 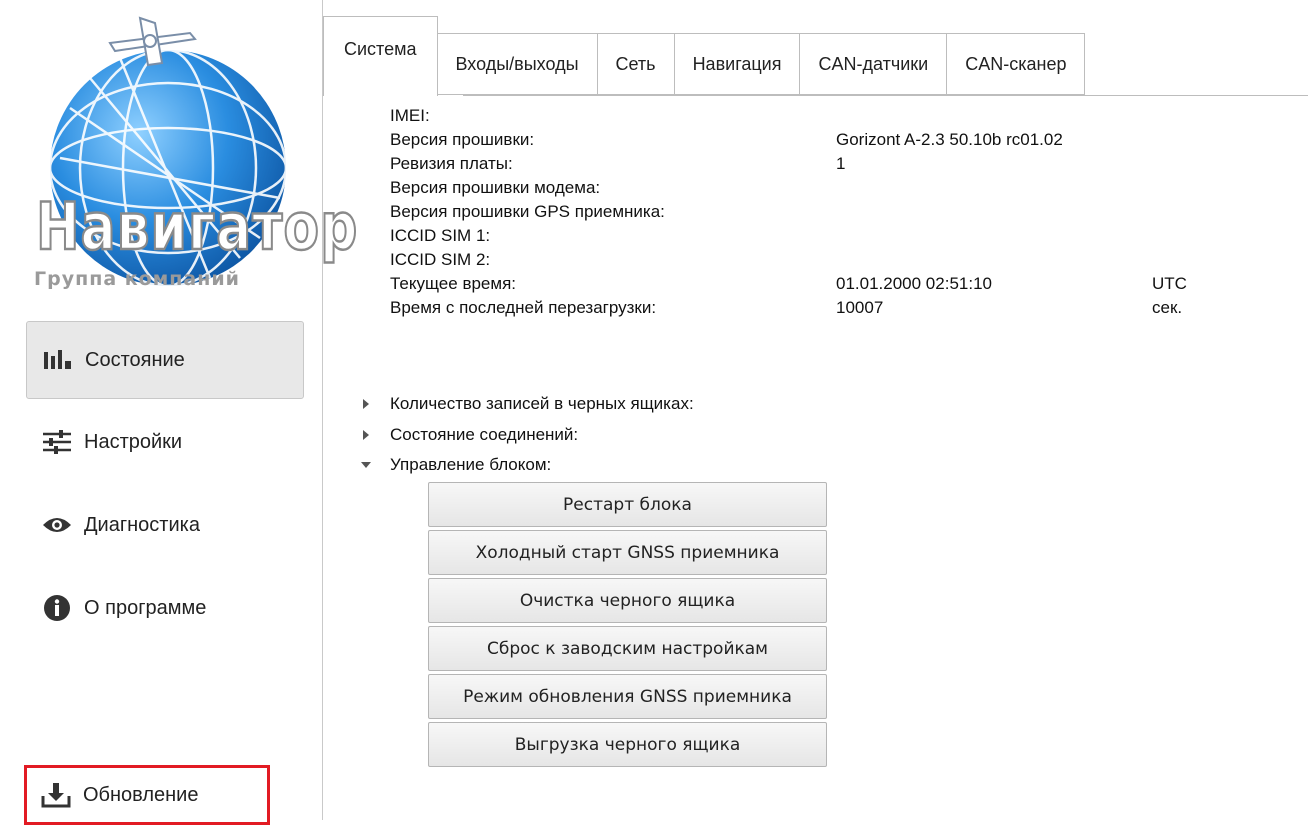 What do you see at coordinates (133, 441) in the screenshot?
I see `sidebar-item-label: Настройки` at bounding box center [133, 441].